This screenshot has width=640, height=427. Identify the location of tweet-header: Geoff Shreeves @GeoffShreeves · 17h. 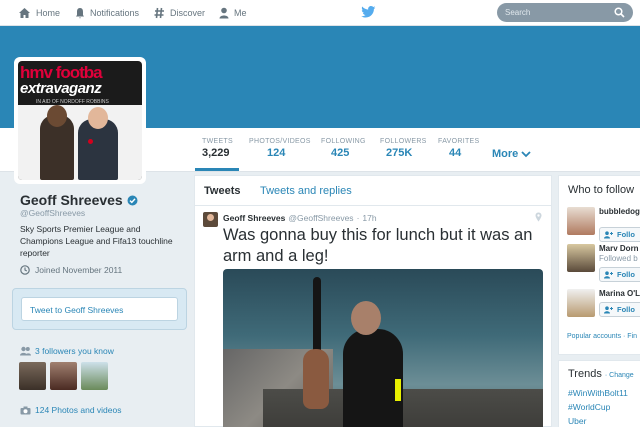
(300, 218).